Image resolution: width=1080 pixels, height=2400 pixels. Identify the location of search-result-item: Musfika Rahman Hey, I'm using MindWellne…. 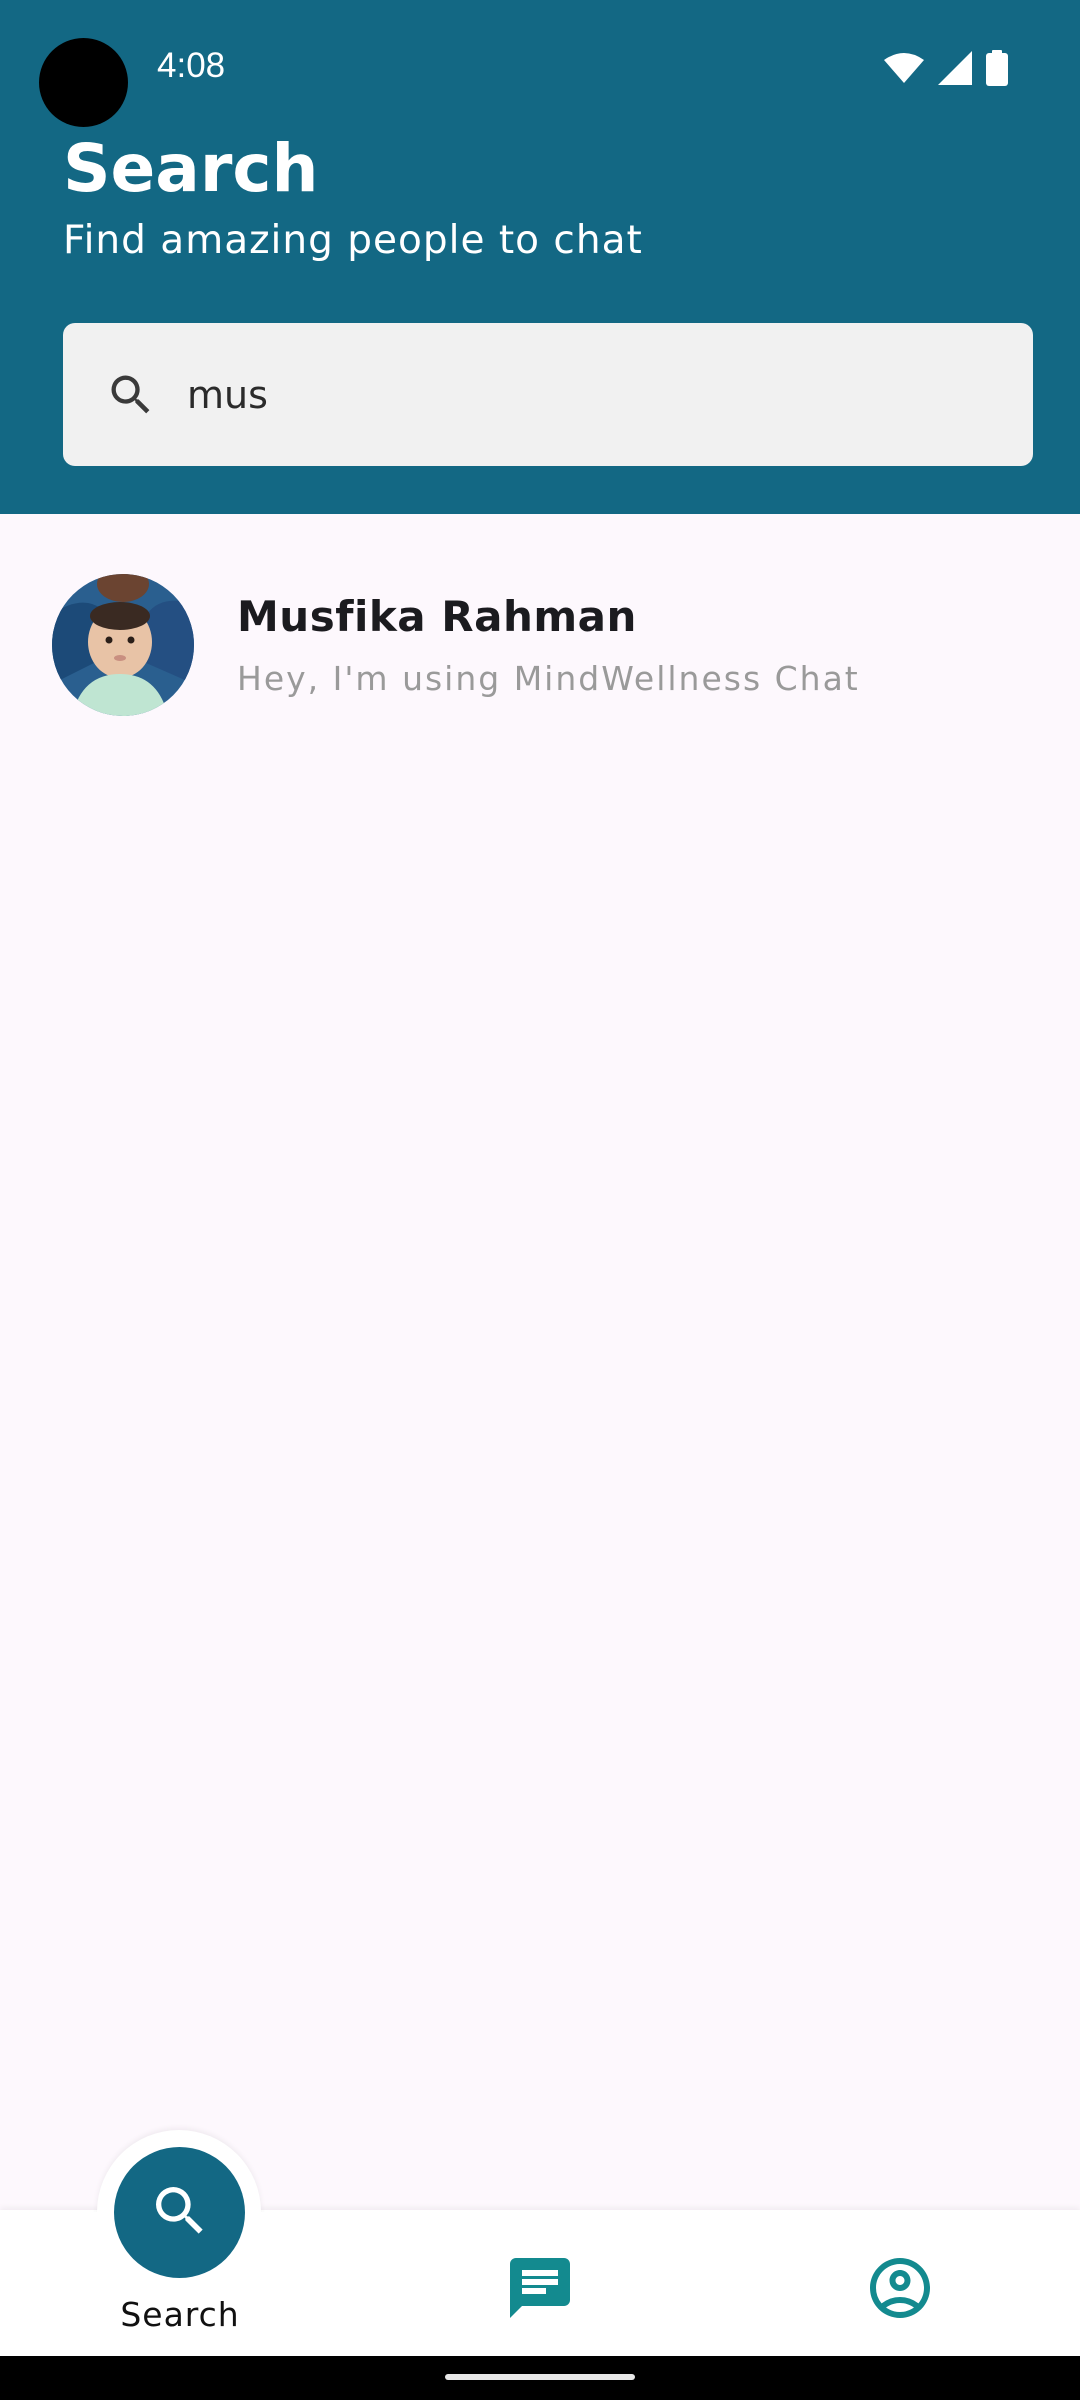
(540, 645).